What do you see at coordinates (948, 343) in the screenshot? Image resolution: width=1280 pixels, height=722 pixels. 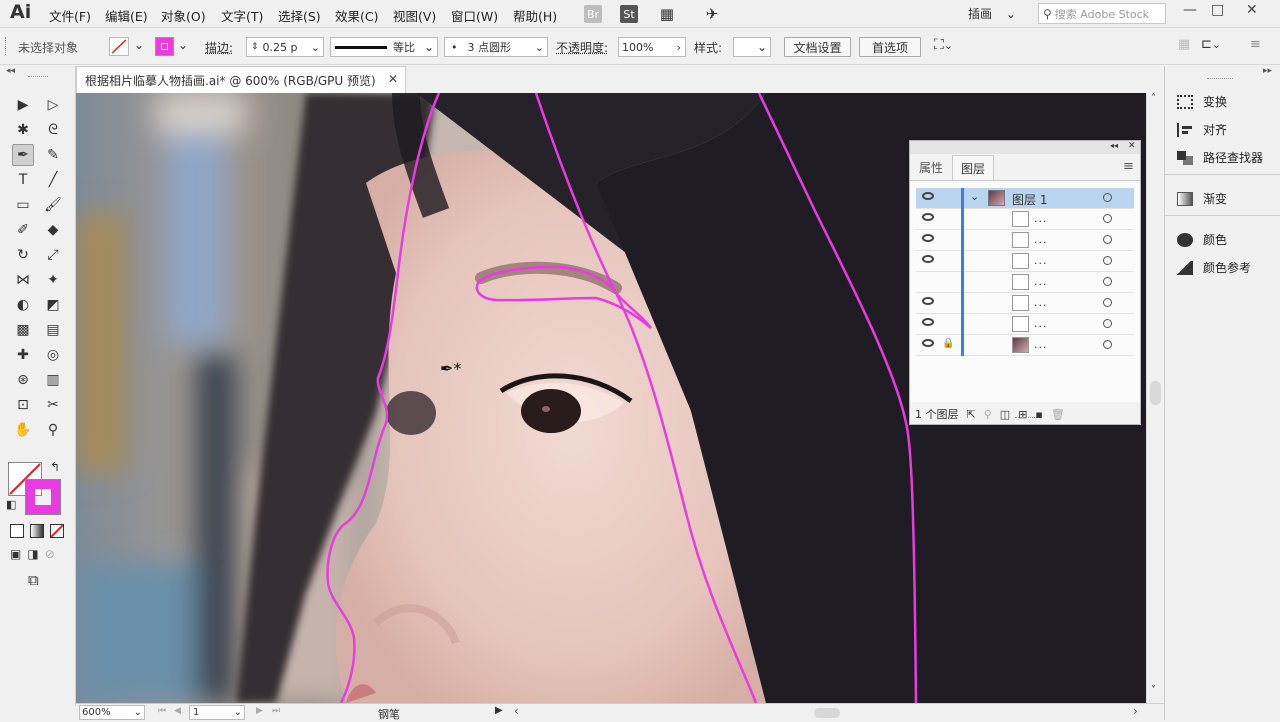 I see `lock-icon: 🔒` at bounding box center [948, 343].